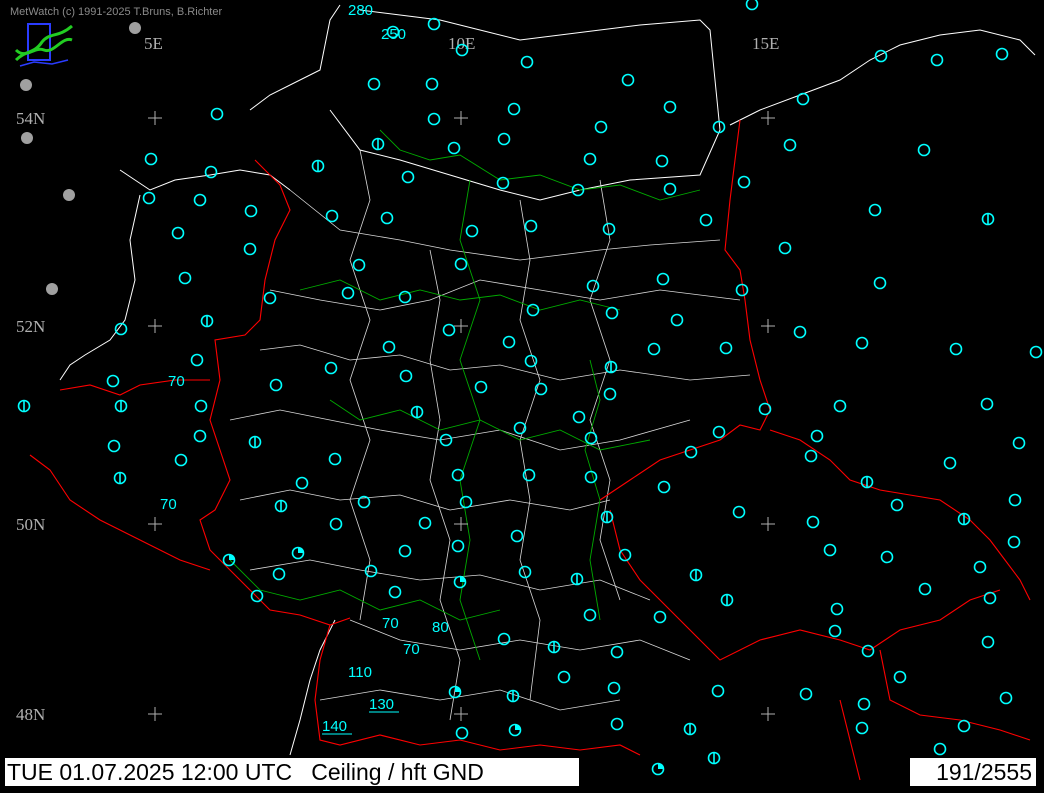 Image resolution: width=1044 pixels, height=793 pixels. Describe the element at coordinates (30, 326) in the screenshot. I see `latitude-label: 52N` at that location.